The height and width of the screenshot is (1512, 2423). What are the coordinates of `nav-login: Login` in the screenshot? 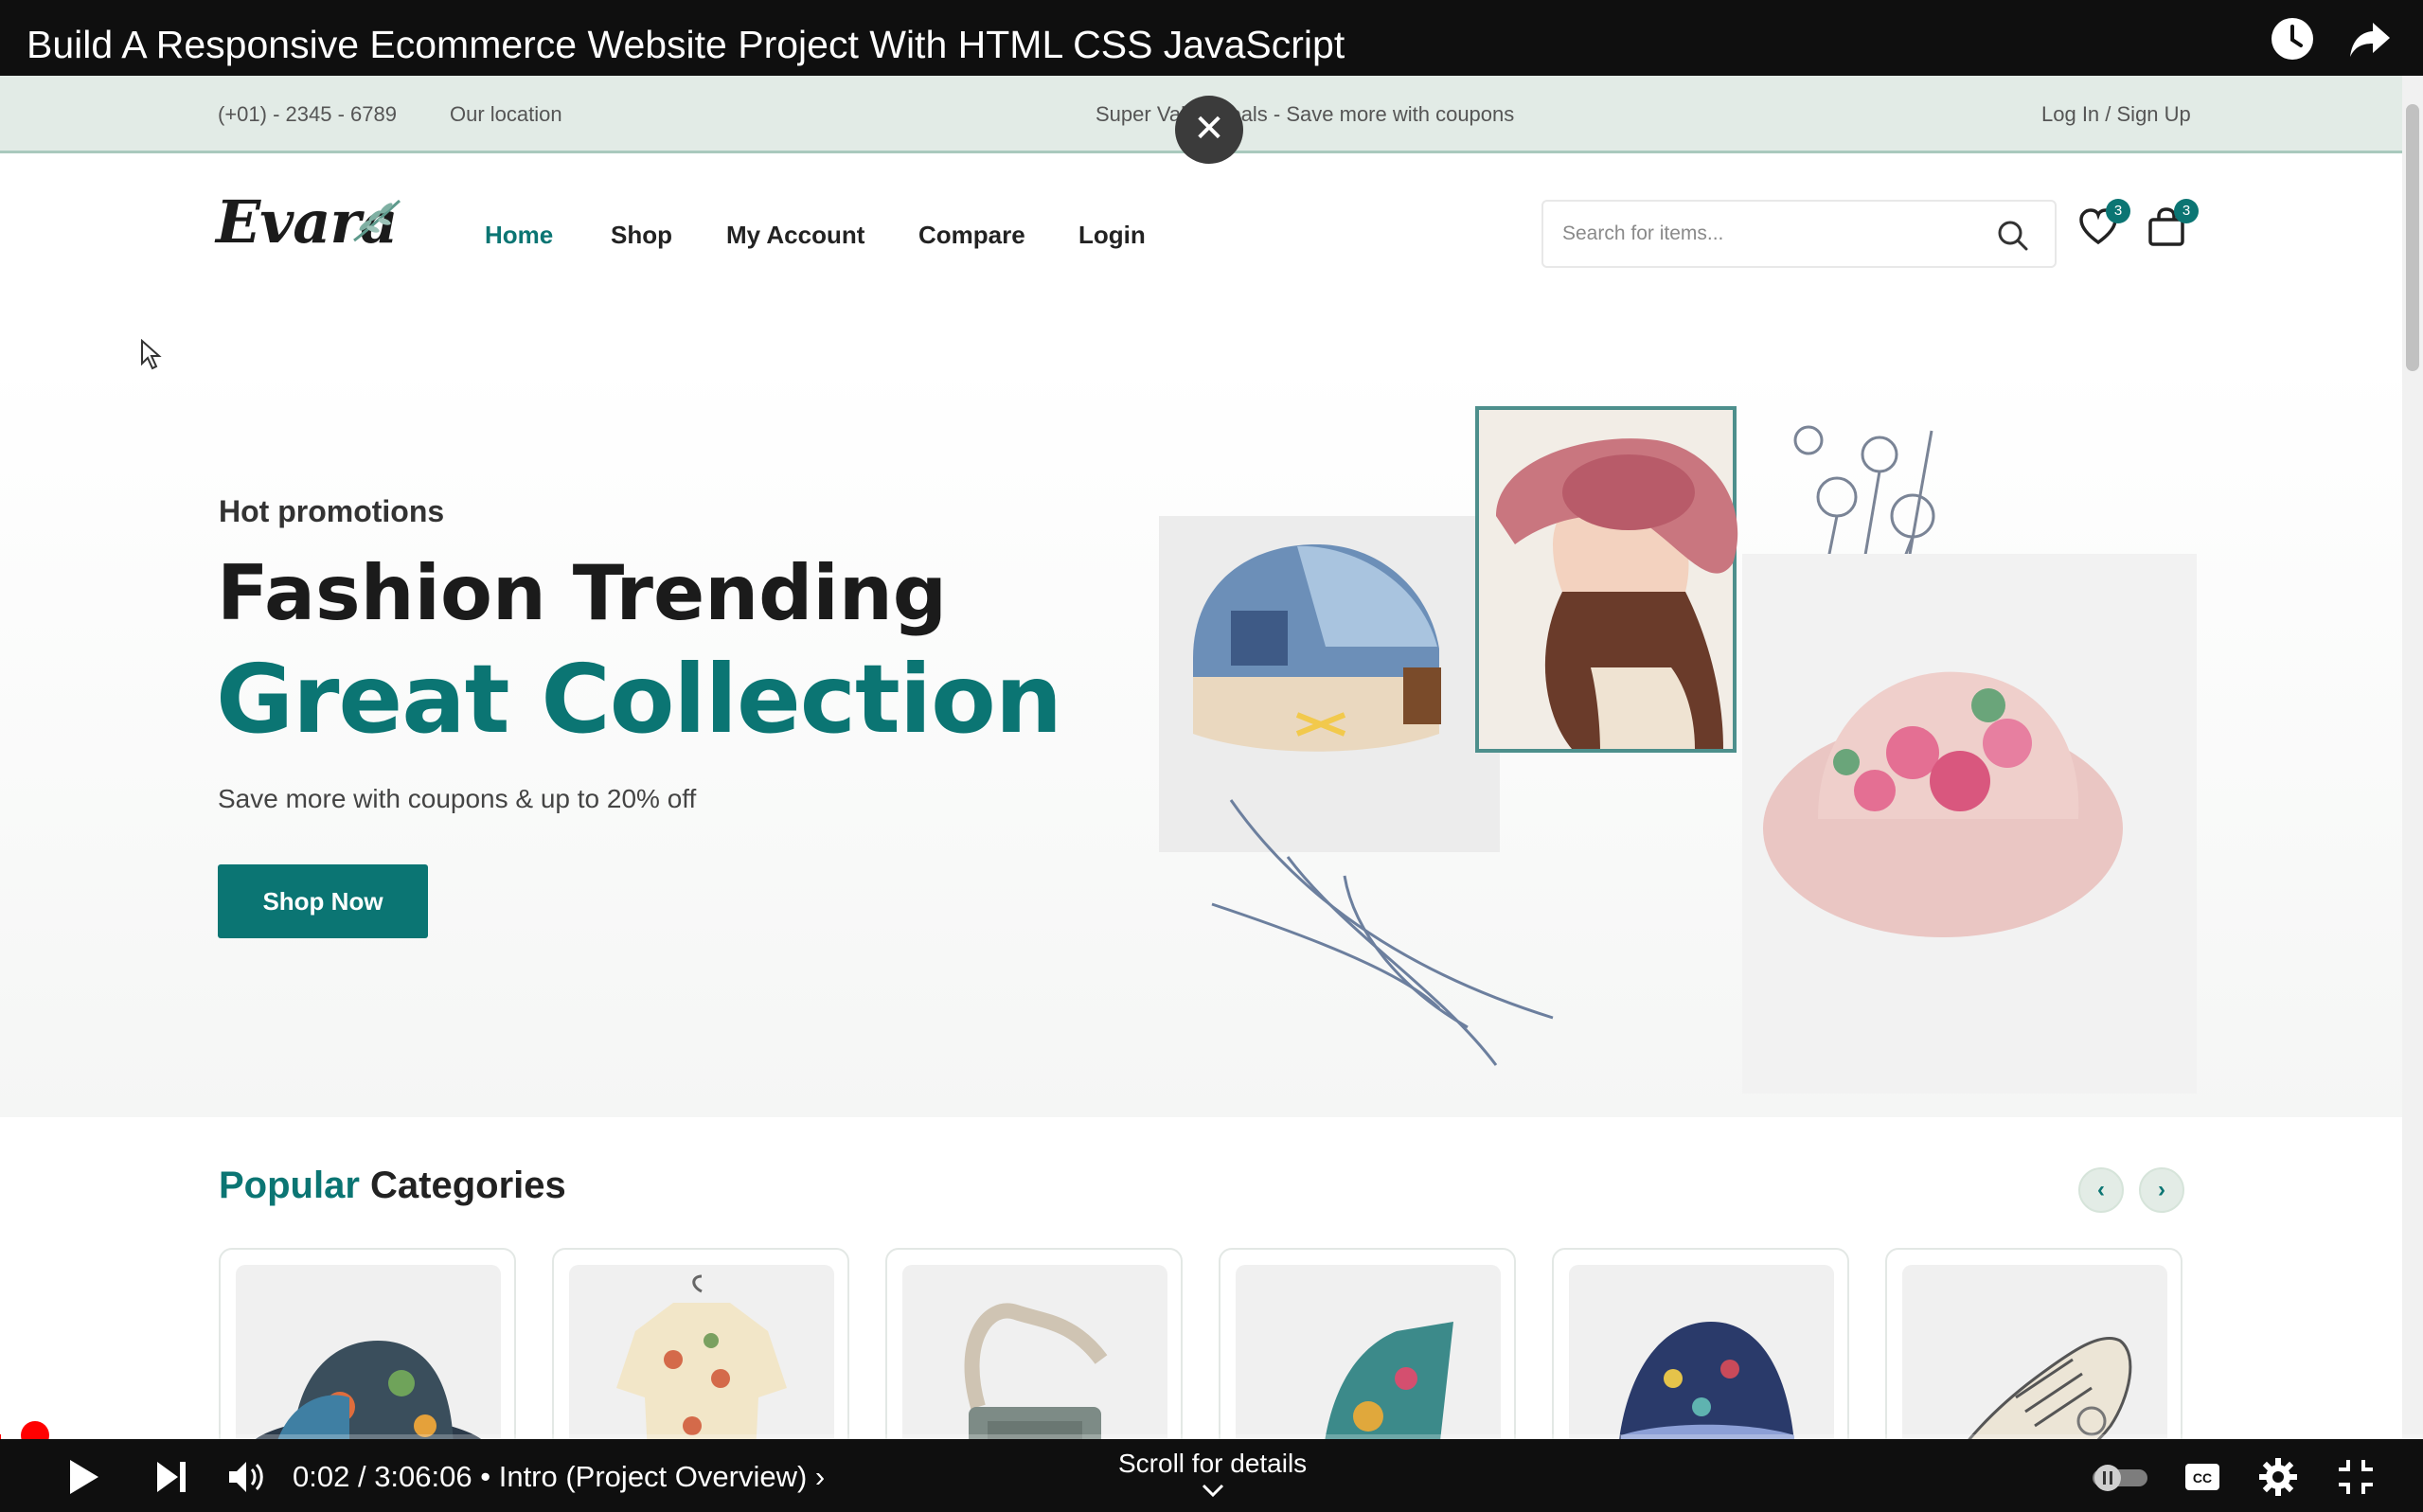 It's located at (1112, 235).